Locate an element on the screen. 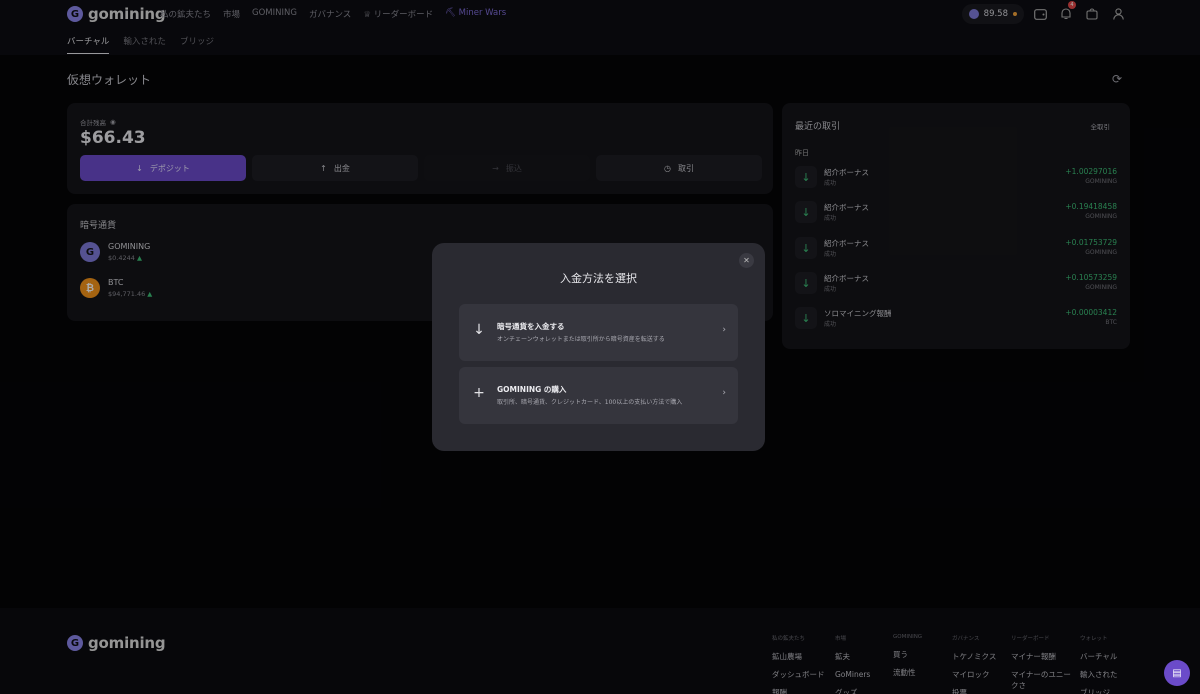 This screenshot has width=1200, height=694. support-chat-button: ▤ is located at coordinates (1177, 673).